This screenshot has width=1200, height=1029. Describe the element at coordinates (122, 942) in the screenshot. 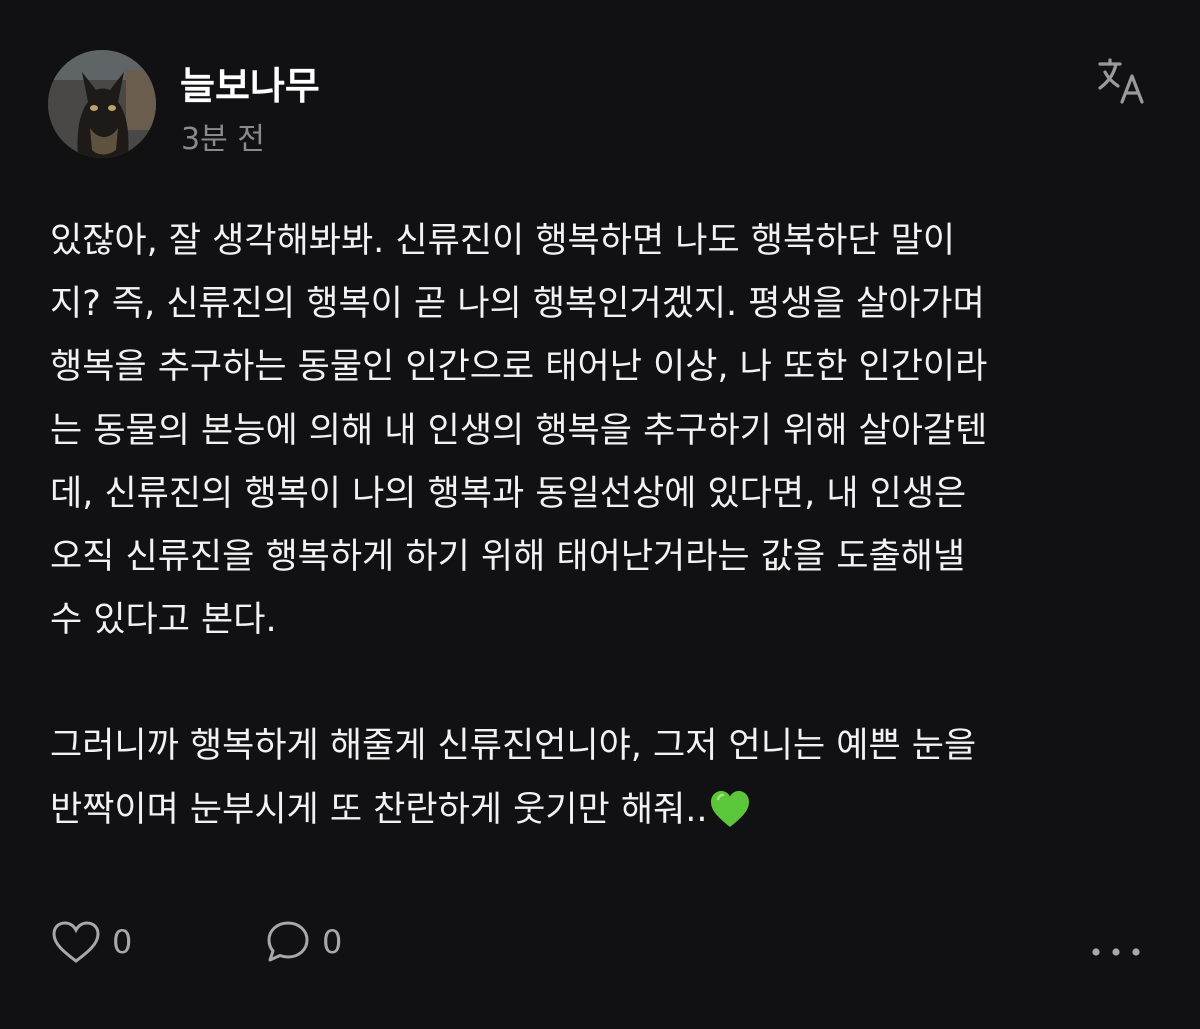

I see `like-count: 0` at that location.